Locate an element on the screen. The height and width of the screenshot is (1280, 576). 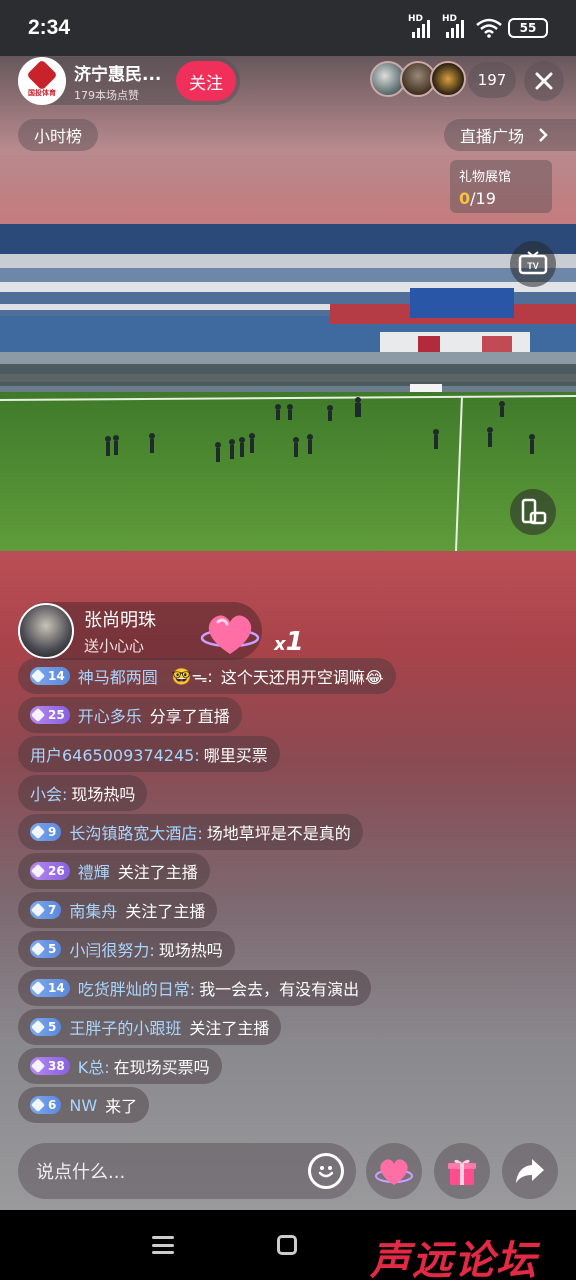
user-level-badge: 25 is located at coordinates (50, 715).